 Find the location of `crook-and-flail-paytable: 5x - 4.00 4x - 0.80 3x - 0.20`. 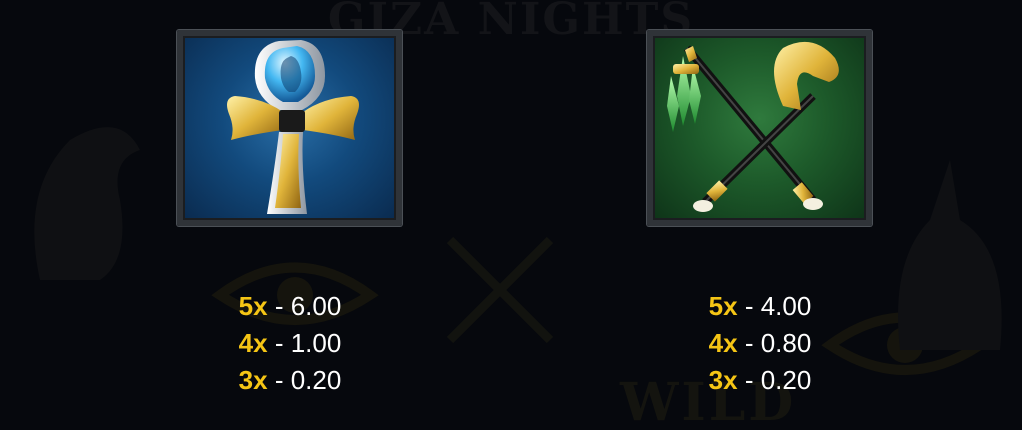

crook-and-flail-paytable: 5x - 4.00 4x - 0.80 3x - 0.20 is located at coordinates (760, 343).